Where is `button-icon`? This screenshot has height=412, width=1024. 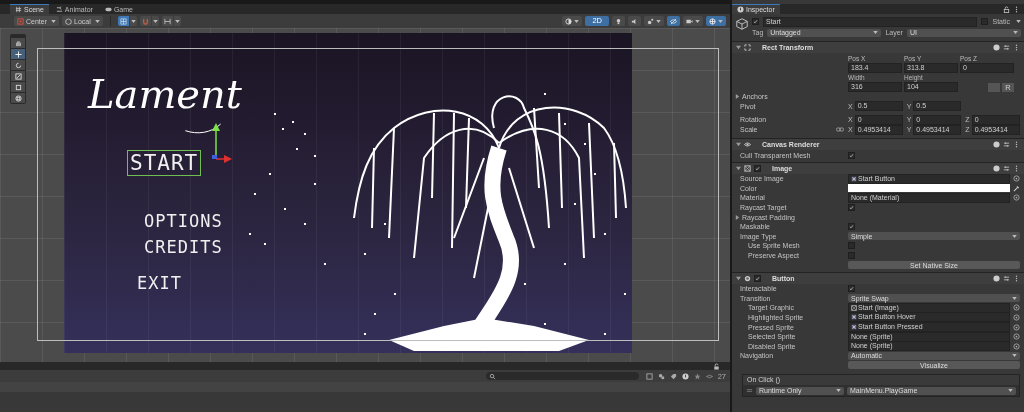 button-icon is located at coordinates (747, 278).